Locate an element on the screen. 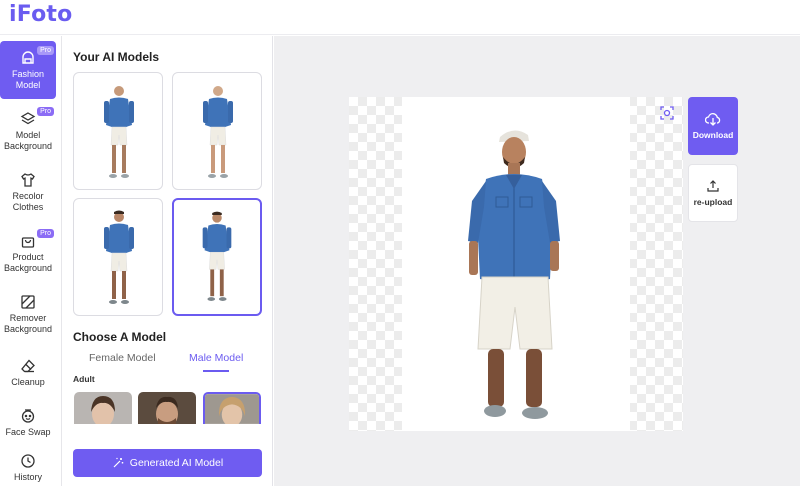  sidebar-item-history: History is located at coordinates (28, 462).